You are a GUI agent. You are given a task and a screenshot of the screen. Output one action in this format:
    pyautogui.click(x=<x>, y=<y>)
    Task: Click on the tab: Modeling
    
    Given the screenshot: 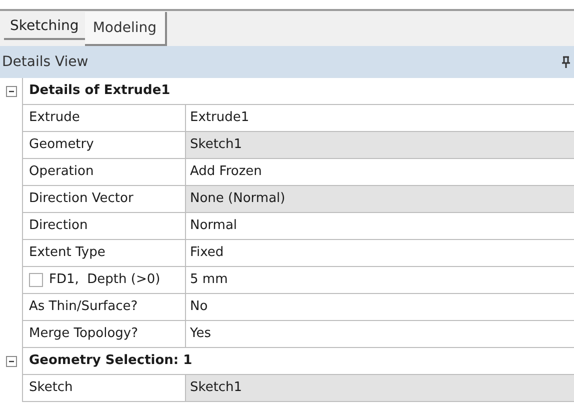 What is the action you would take?
    pyautogui.click(x=125, y=29)
    